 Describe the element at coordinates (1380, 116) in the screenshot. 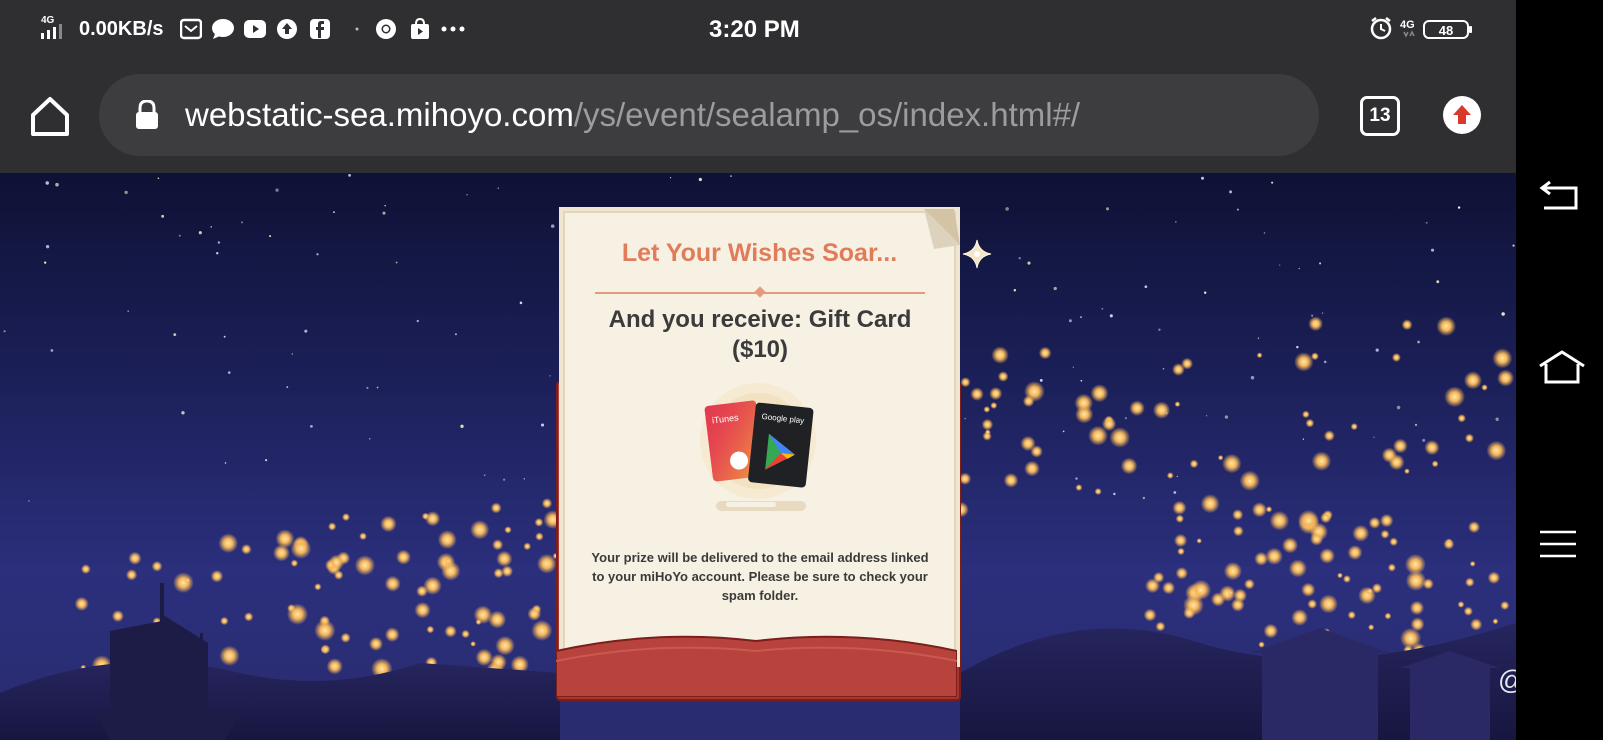

I see `tab-switcher-button: 13` at that location.